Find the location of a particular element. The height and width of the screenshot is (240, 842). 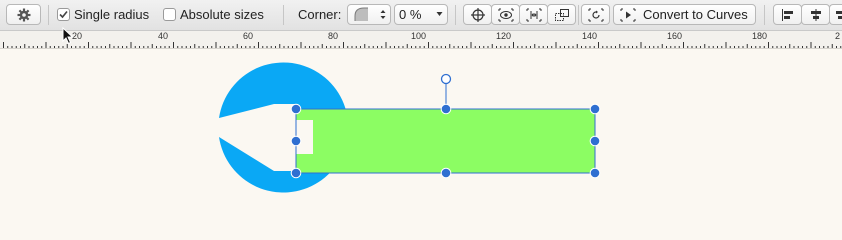

settings-button is located at coordinates (23, 14).